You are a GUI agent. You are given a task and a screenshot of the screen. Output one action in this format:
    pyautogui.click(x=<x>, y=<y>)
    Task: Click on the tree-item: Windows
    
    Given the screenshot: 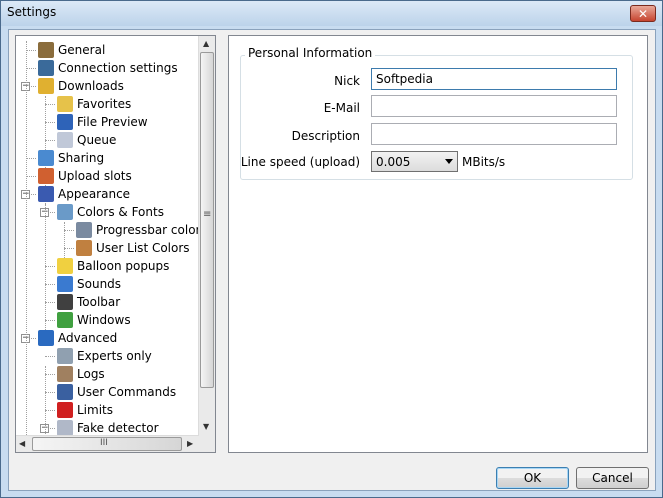 What is the action you would take?
    pyautogui.click(x=94, y=320)
    